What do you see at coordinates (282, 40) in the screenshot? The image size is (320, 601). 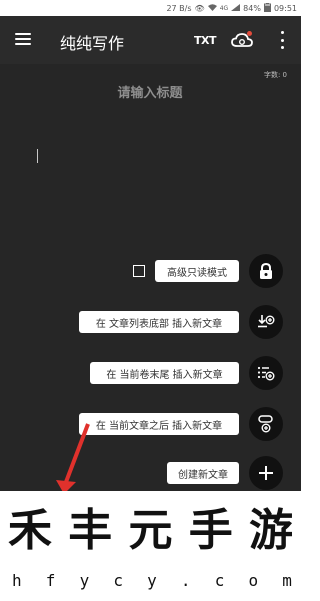 I see `more-vert-icon` at bounding box center [282, 40].